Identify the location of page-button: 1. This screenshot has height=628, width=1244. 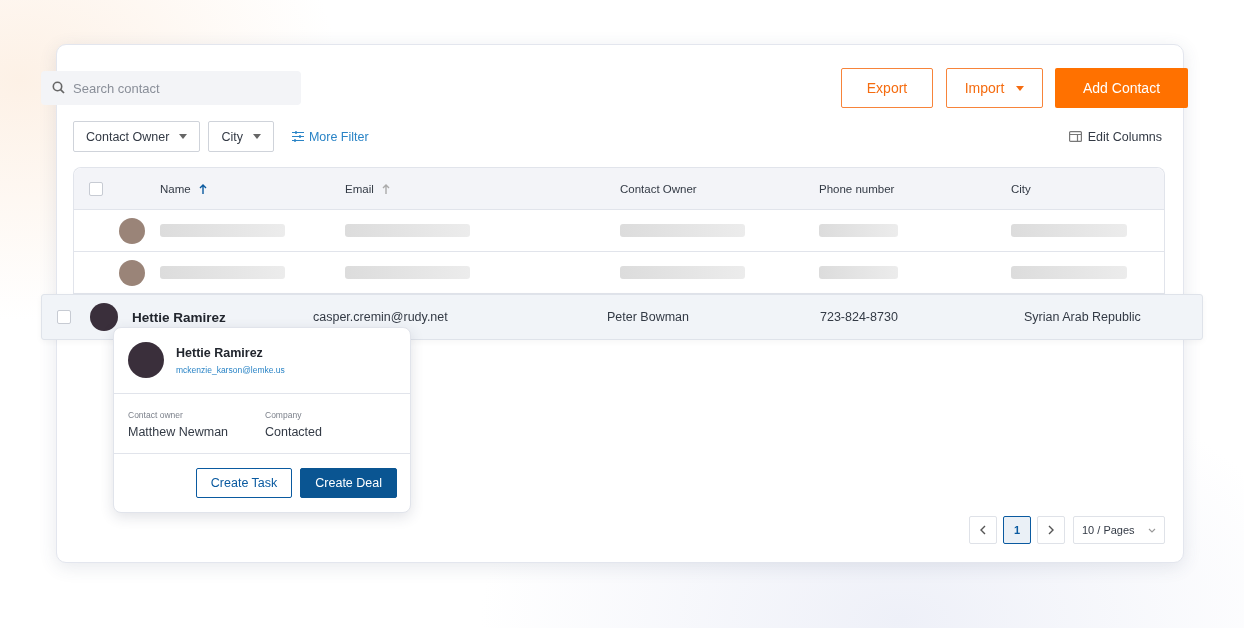
(1017, 530).